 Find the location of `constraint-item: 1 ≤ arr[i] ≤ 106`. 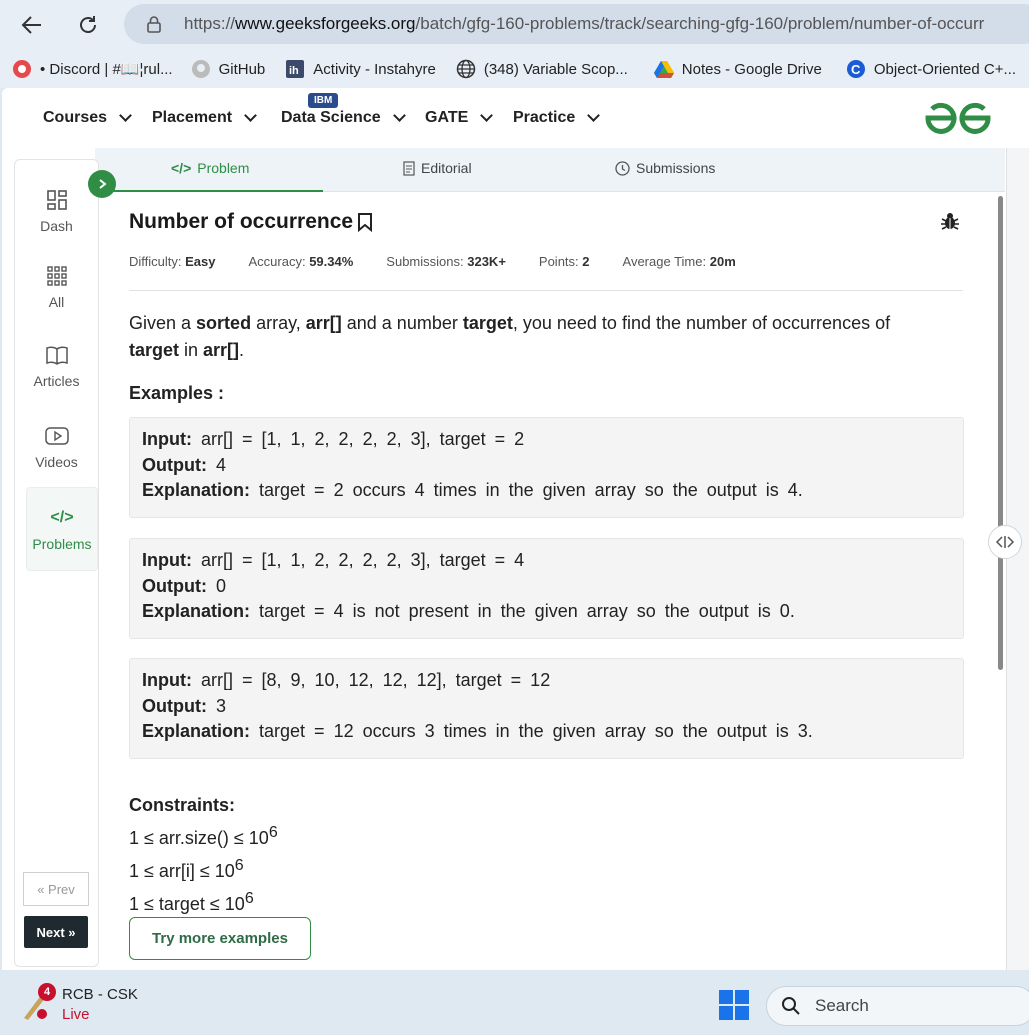

constraint-item: 1 ≤ arr[i] ≤ 106 is located at coordinates (186, 869).